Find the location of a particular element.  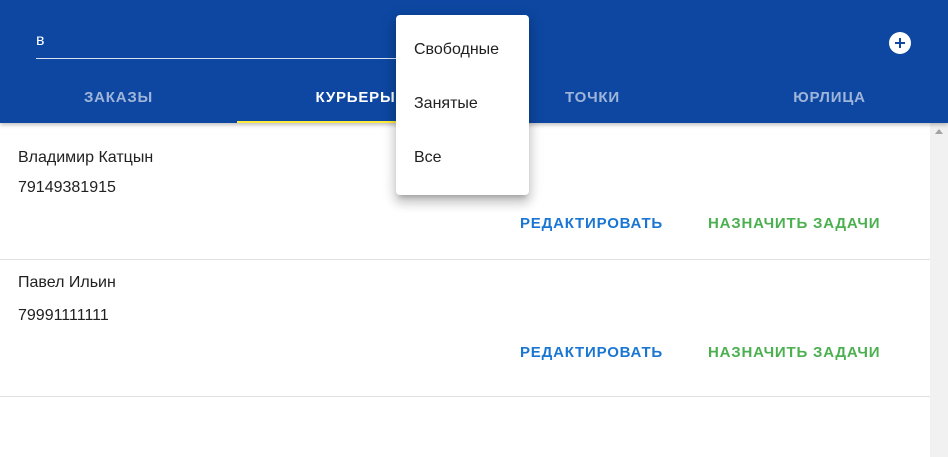

tab-orders: Заказы is located at coordinates (118, 97).